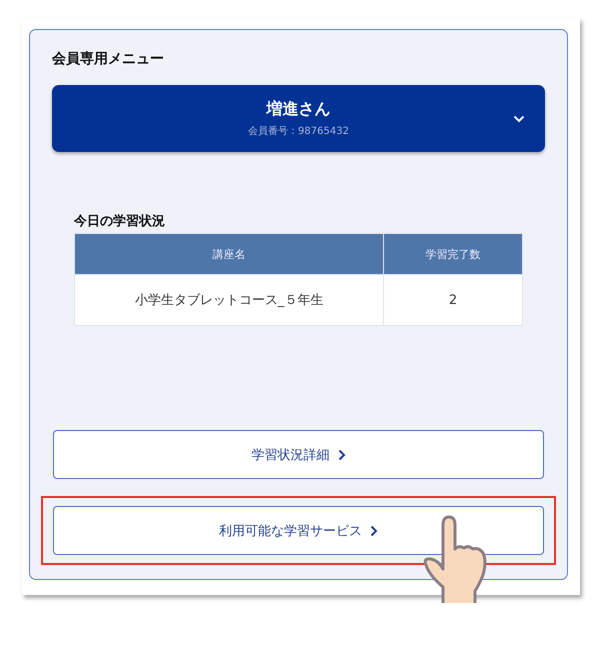  Describe the element at coordinates (298, 131) in the screenshot. I see `member-number: 会員番号：98765432` at that location.